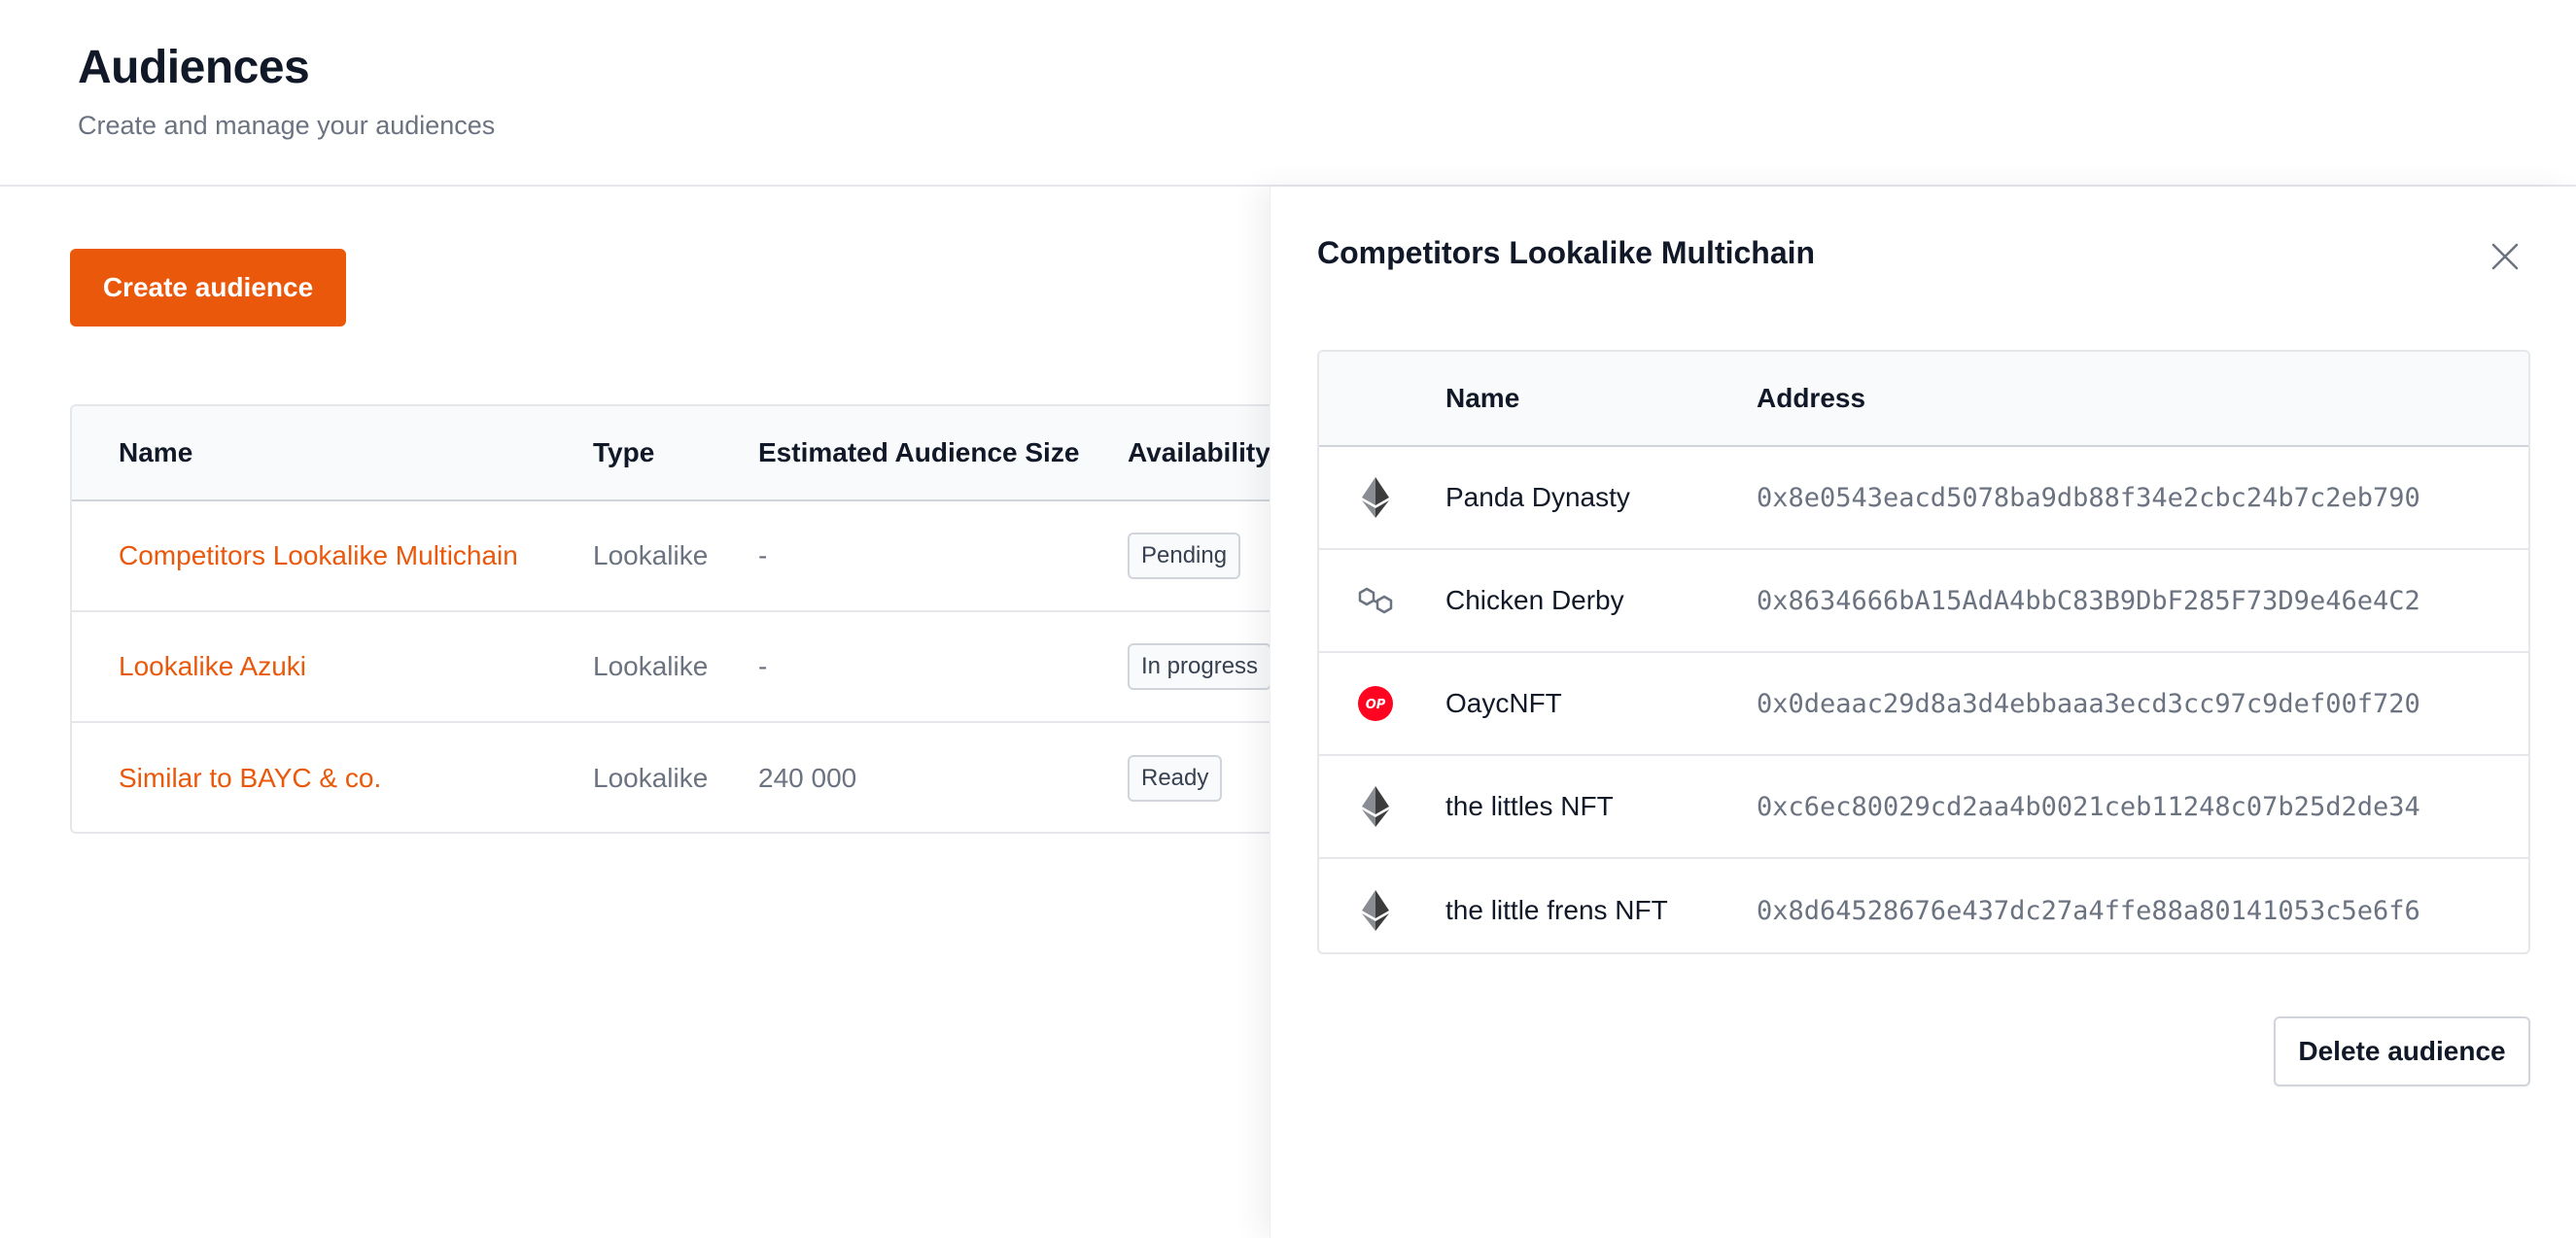  I want to click on status-badge: Ready, so click(1175, 779).